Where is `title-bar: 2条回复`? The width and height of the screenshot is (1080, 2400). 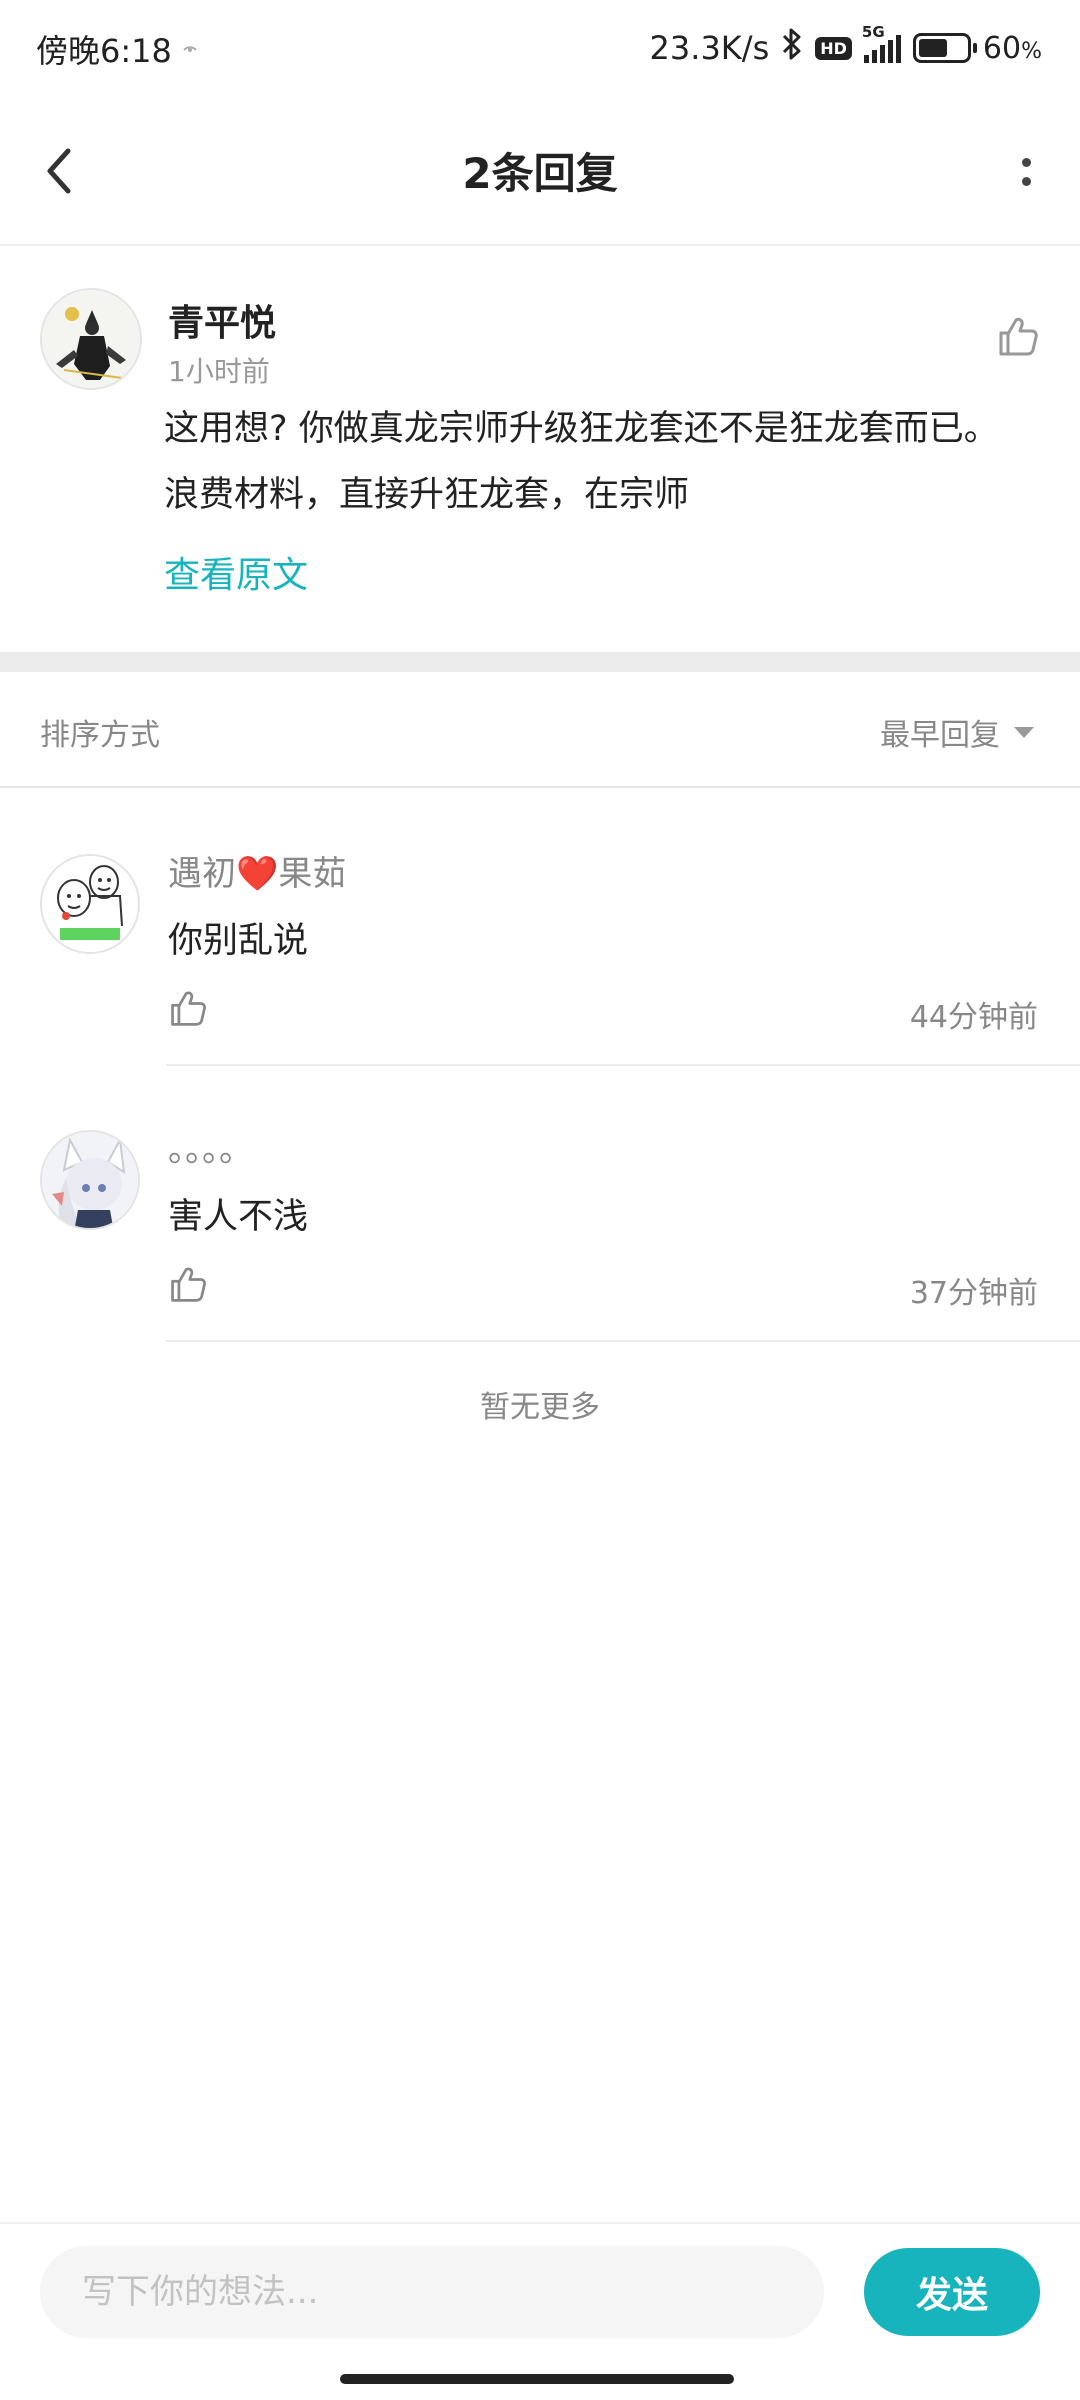 title-bar: 2条回复 is located at coordinates (540, 171).